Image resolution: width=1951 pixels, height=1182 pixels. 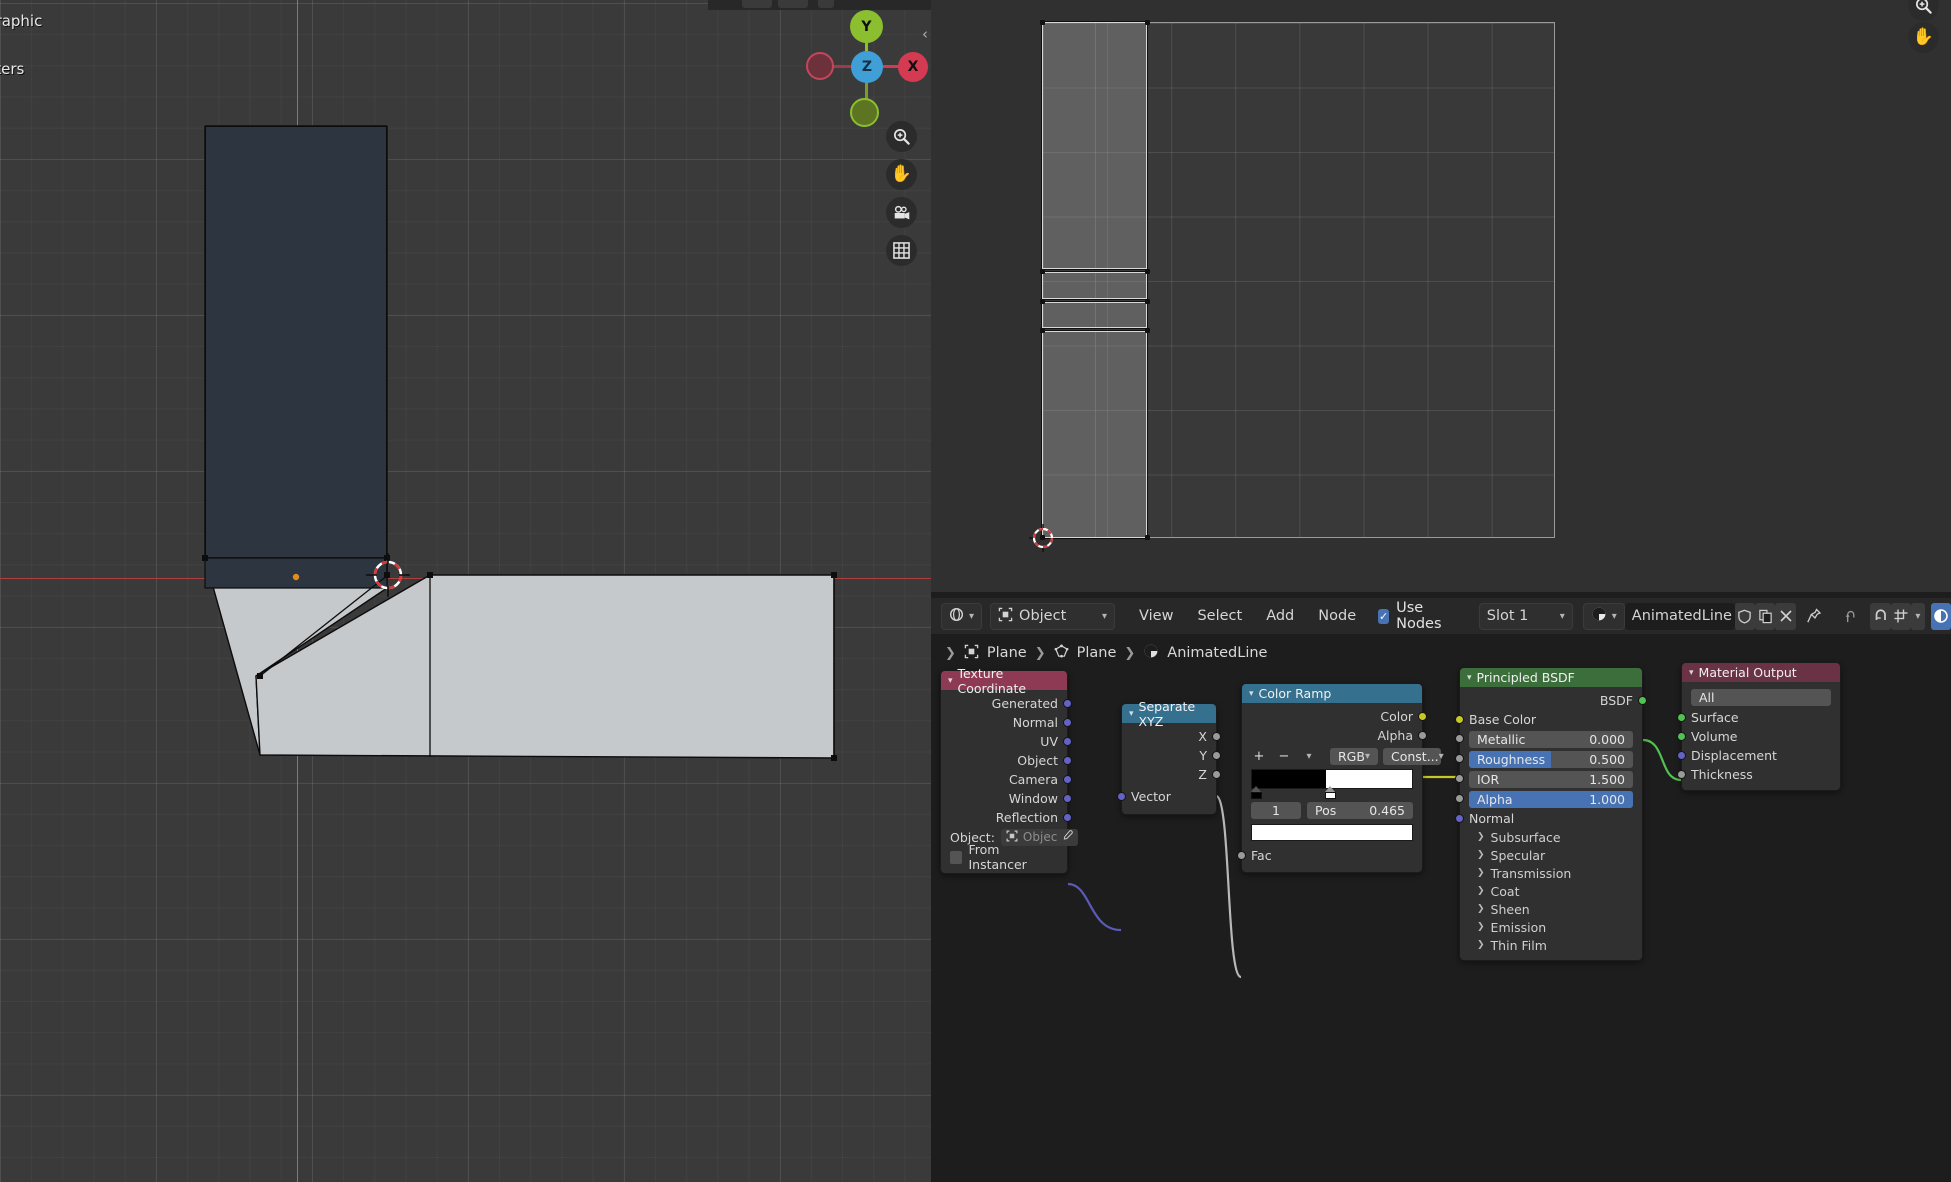 What do you see at coordinates (1354, 756) in the screenshot?
I see `color-mode-dropdown: RGB ▾` at bounding box center [1354, 756].